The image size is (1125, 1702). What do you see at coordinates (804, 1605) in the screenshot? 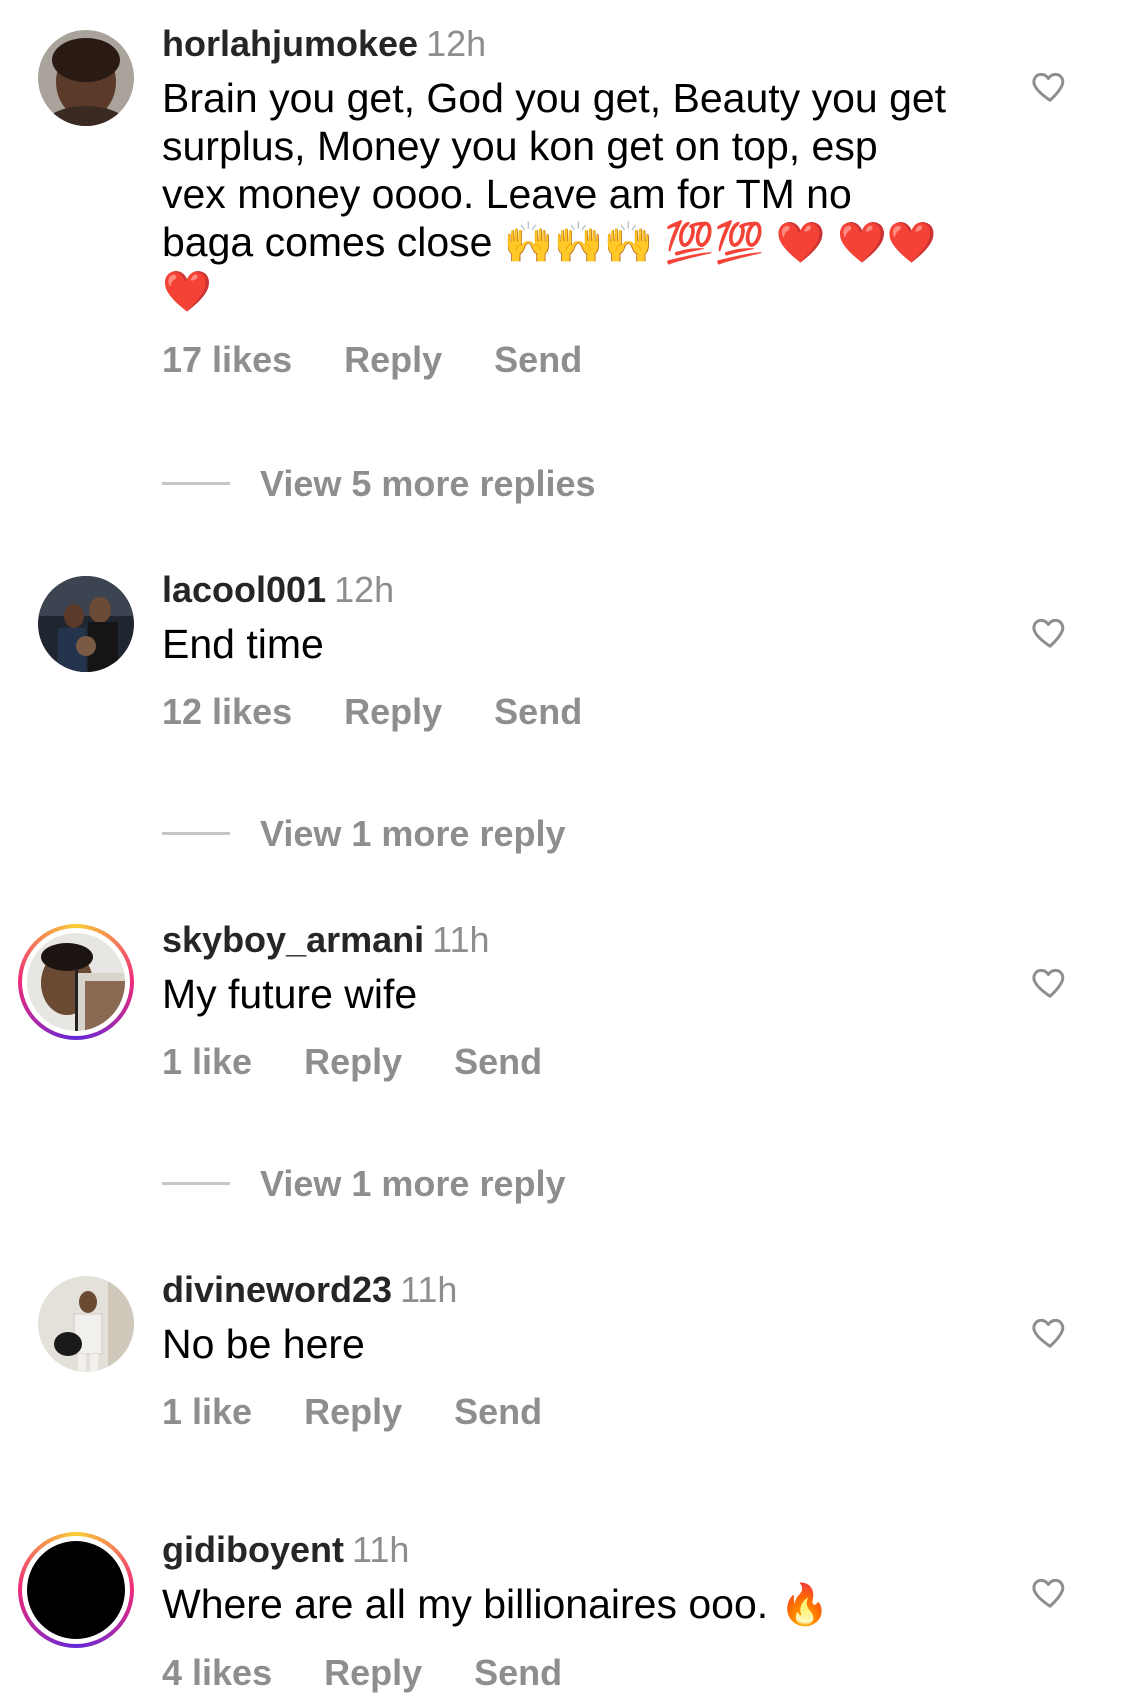
I see `fire-emoji: 🔥` at bounding box center [804, 1605].